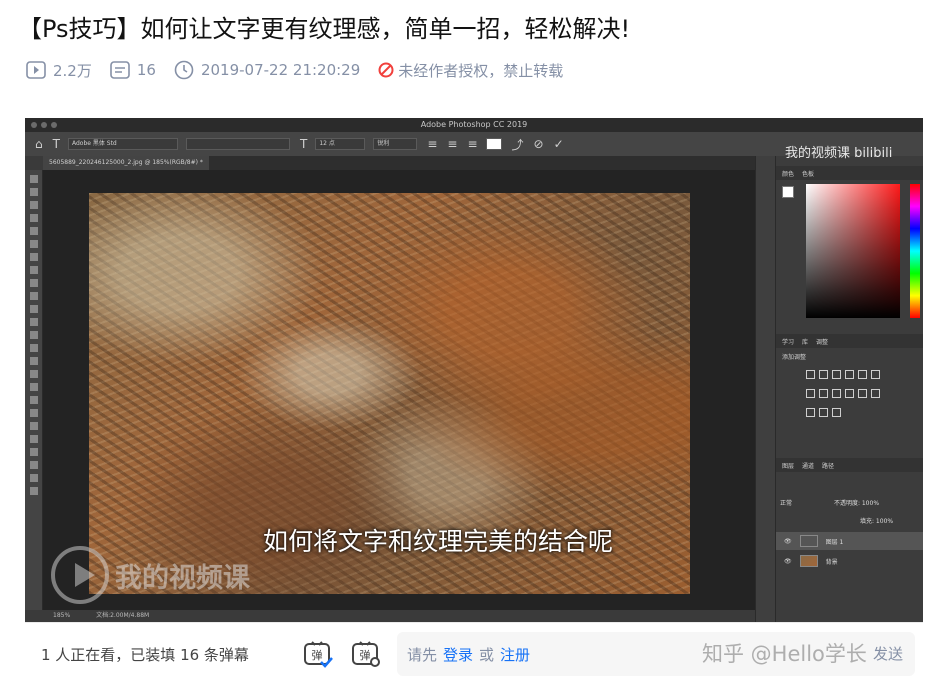 Image resolution: width=941 pixels, height=692 pixels. I want to click on ps-antialias-field: 锐利, so click(395, 144).